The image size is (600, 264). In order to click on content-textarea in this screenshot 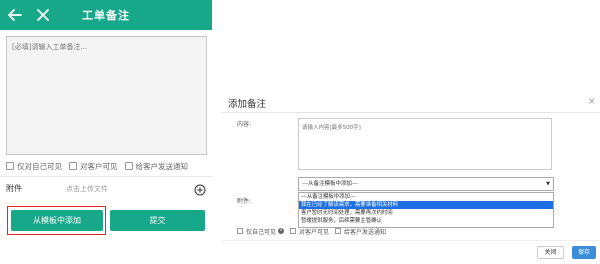, I will do `click(425, 144)`.